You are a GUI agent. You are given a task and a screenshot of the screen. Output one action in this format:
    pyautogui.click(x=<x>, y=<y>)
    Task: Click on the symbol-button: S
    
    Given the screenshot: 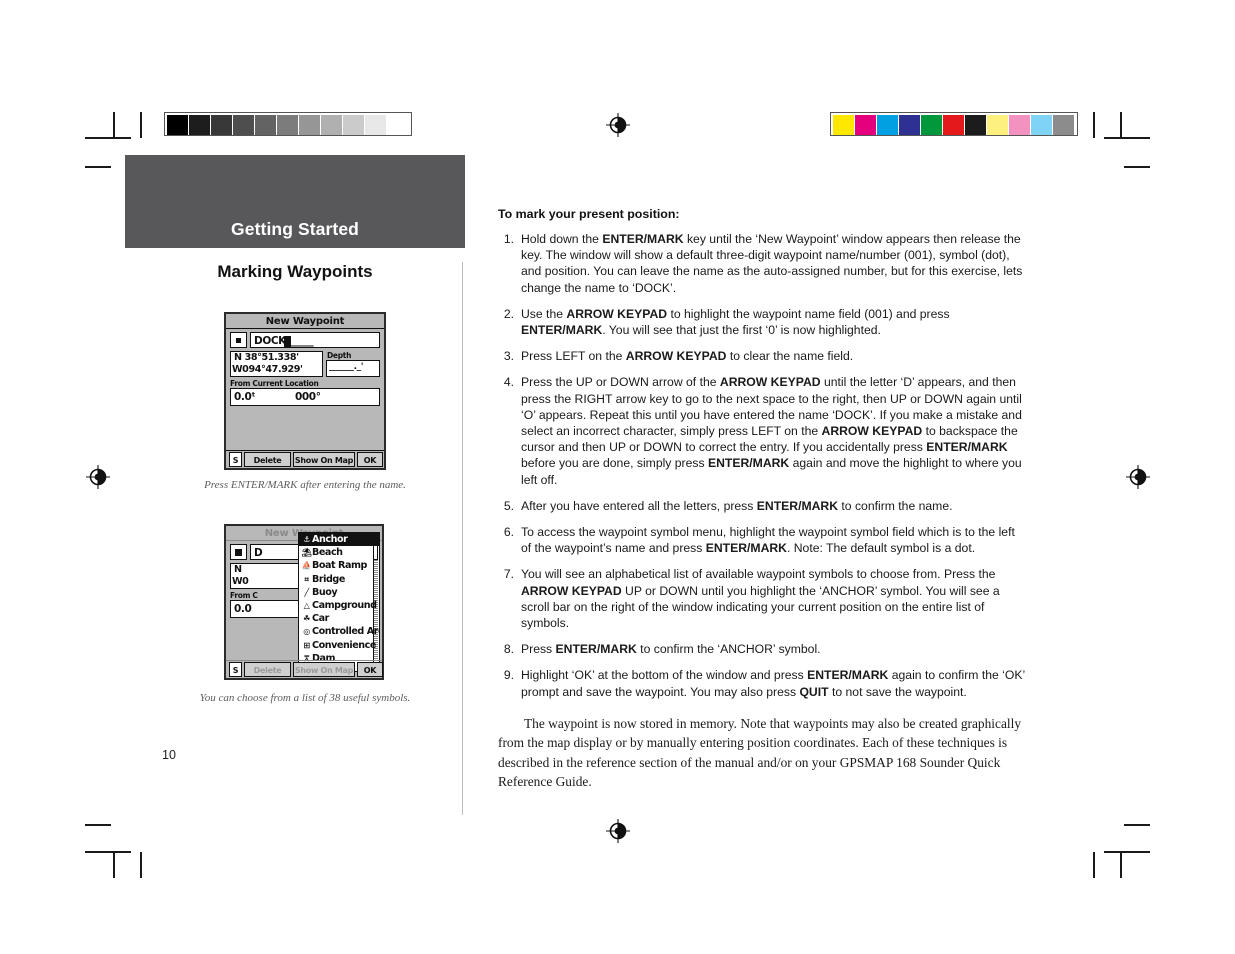 What is the action you would take?
    pyautogui.click(x=235, y=459)
    